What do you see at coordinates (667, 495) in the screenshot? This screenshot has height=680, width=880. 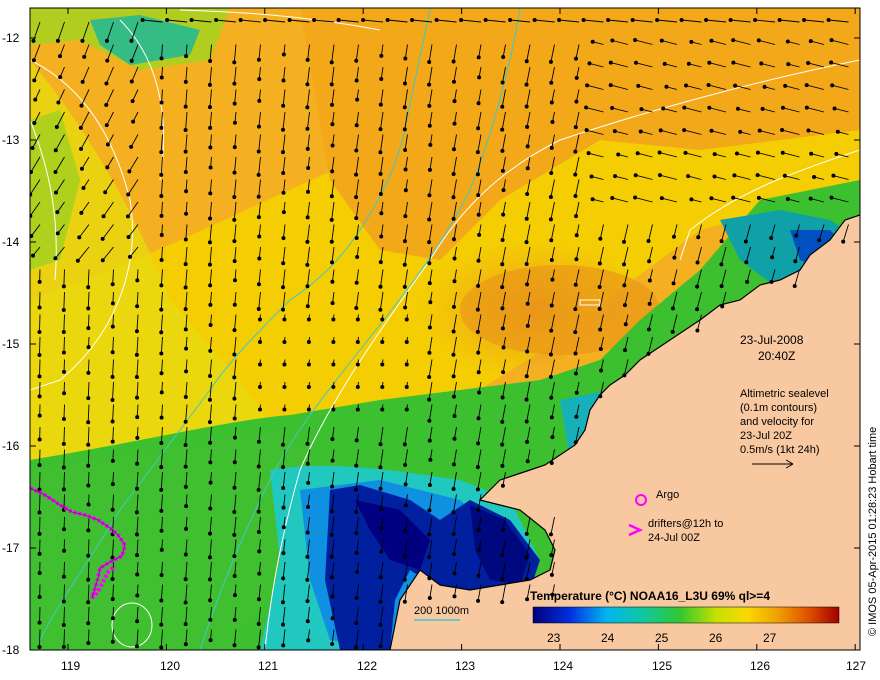 I see `argo-label: Argo` at bounding box center [667, 495].